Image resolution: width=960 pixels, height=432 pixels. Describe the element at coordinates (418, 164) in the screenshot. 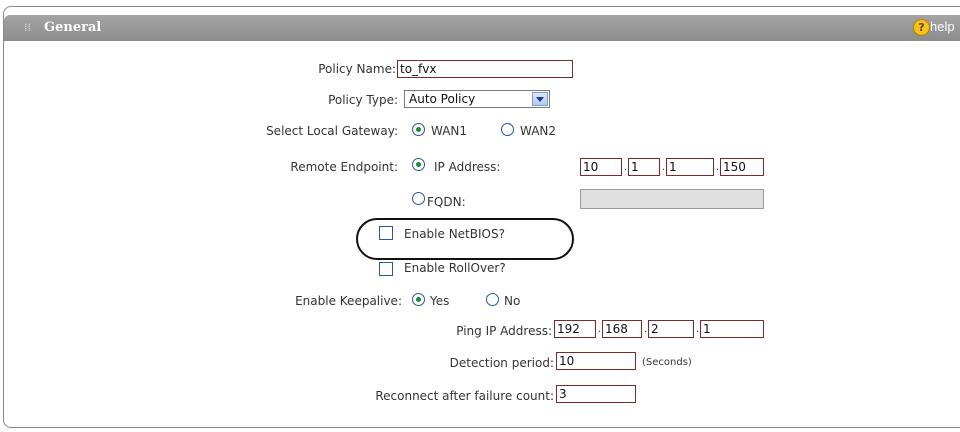

I see `radio-ip-address` at that location.